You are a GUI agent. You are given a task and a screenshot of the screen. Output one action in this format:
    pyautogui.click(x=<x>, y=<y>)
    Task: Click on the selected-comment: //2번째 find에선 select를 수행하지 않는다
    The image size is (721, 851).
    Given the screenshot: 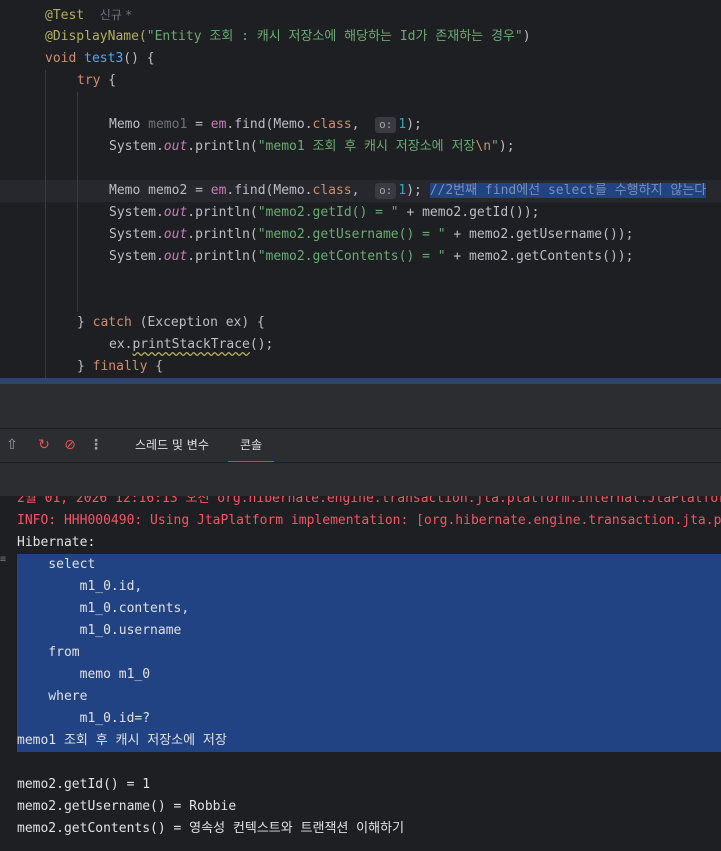 What is the action you would take?
    pyautogui.click(x=568, y=190)
    